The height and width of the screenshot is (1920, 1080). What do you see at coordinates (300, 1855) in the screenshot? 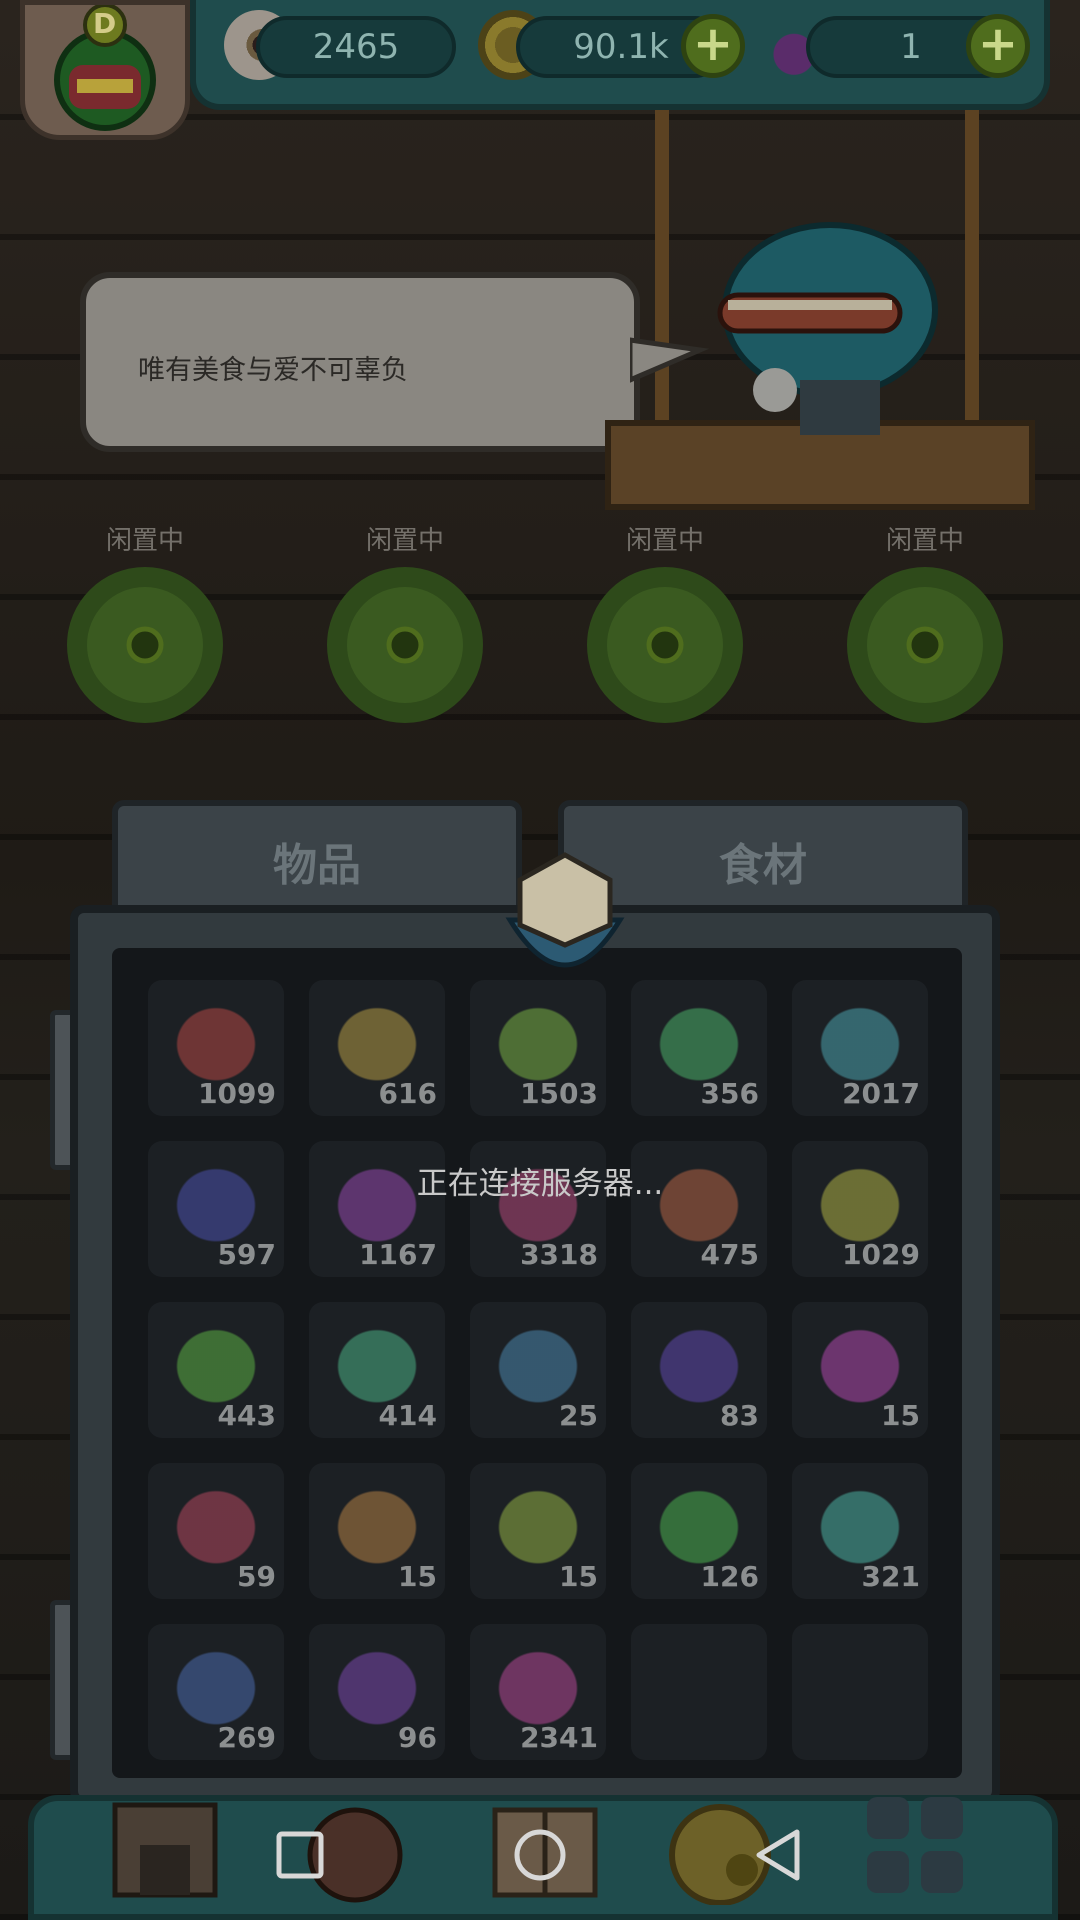
I see `recent-apps-button` at bounding box center [300, 1855].